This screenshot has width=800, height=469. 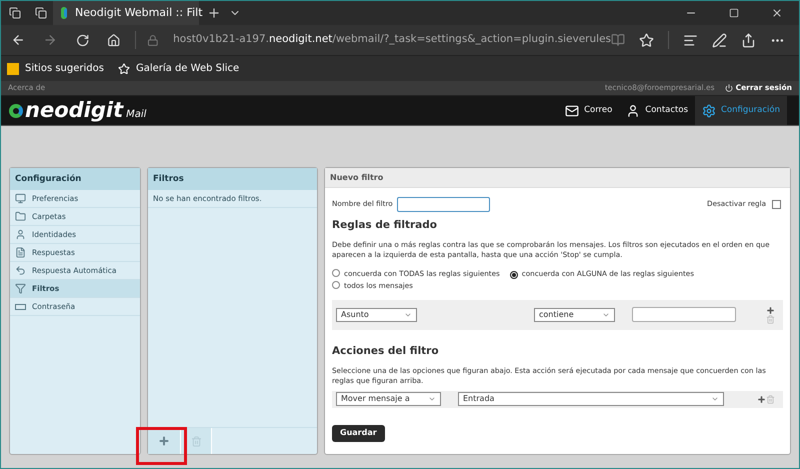 I want to click on header-select: Asunto, so click(x=376, y=315).